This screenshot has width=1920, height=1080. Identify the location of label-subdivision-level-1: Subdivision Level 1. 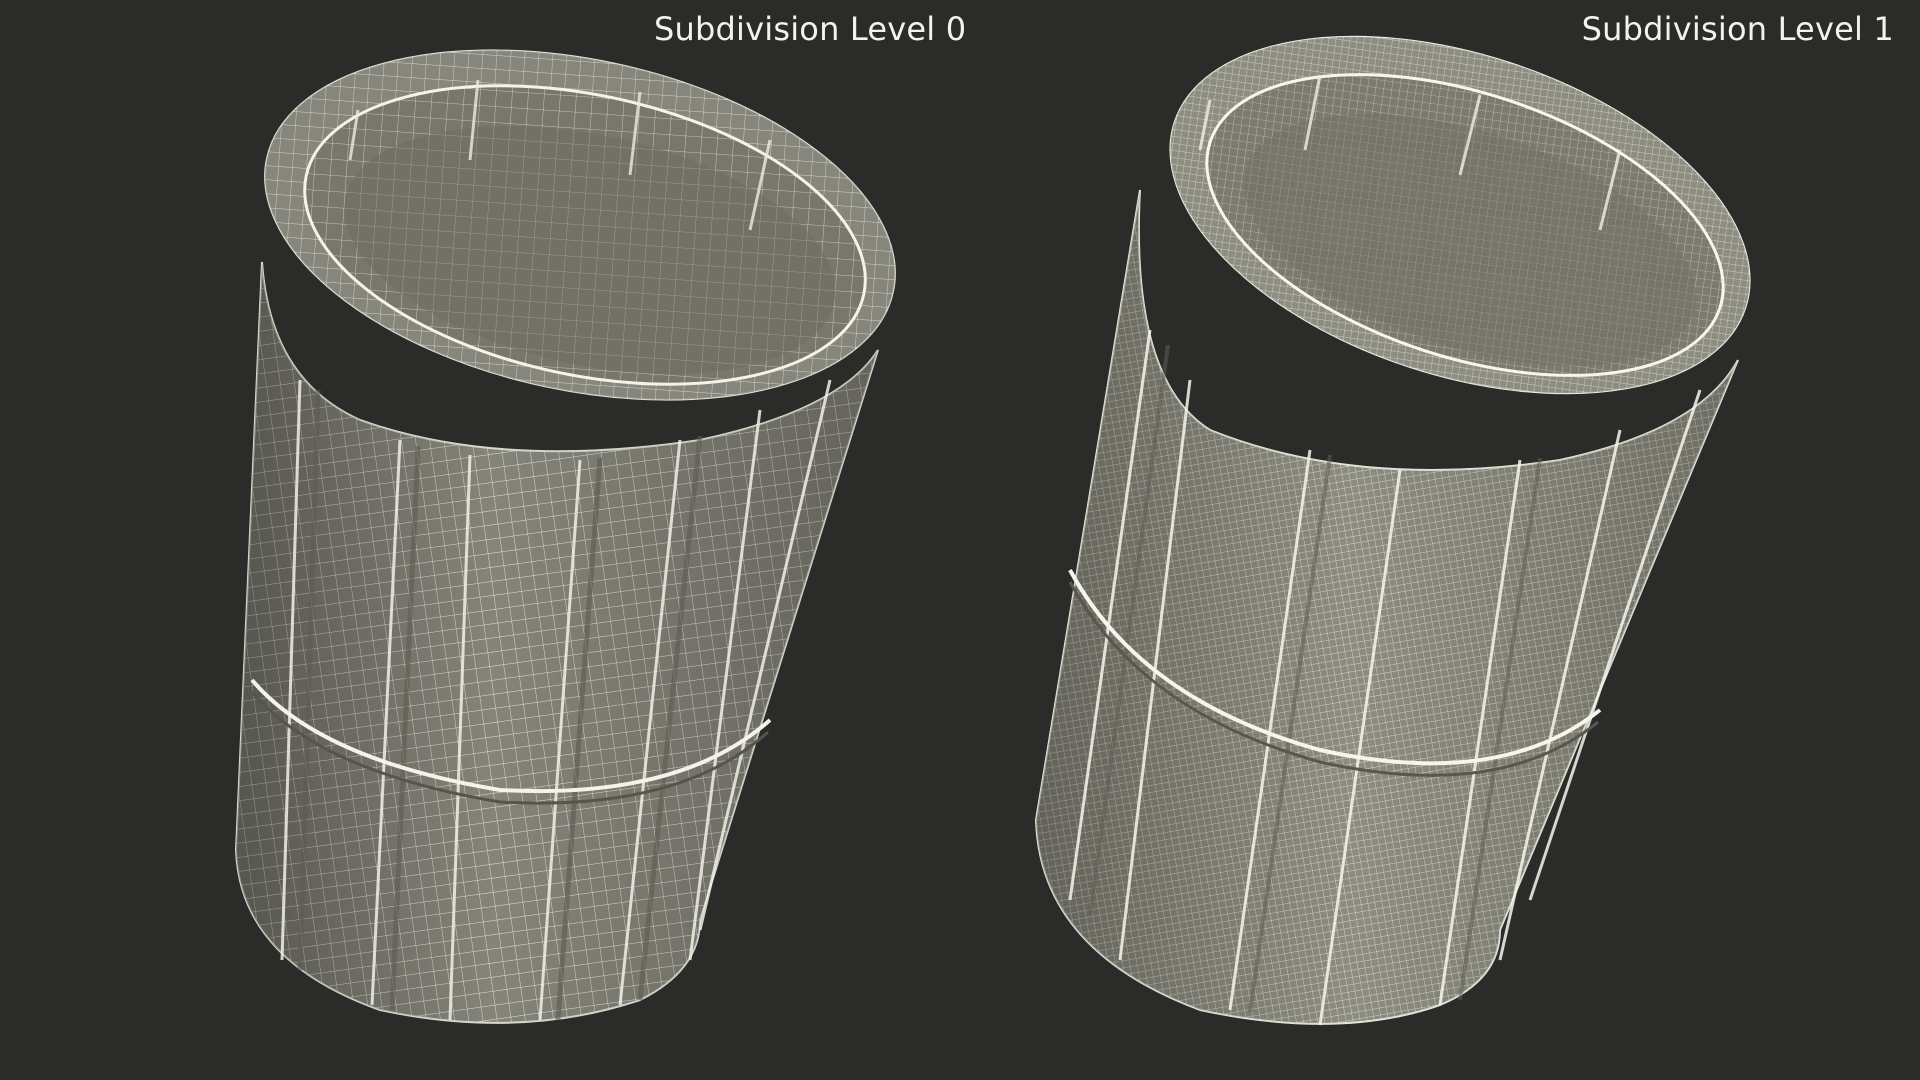
(1737, 29).